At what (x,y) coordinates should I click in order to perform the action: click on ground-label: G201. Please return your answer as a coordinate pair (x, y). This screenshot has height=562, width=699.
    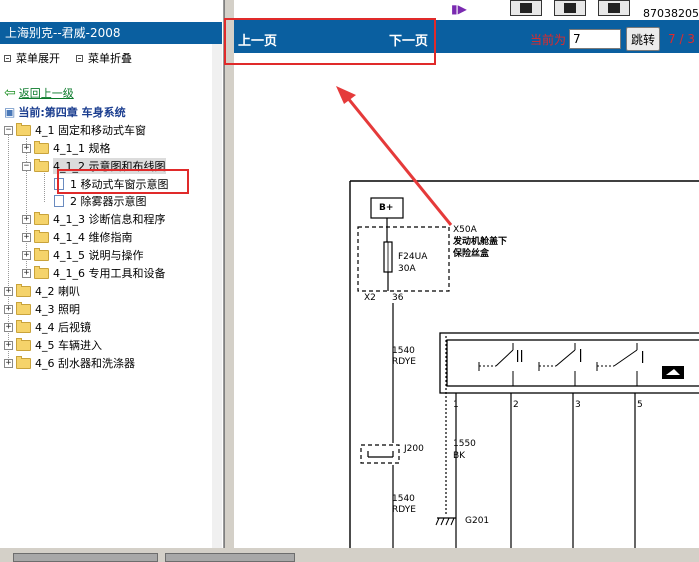
    Looking at the image, I should click on (477, 521).